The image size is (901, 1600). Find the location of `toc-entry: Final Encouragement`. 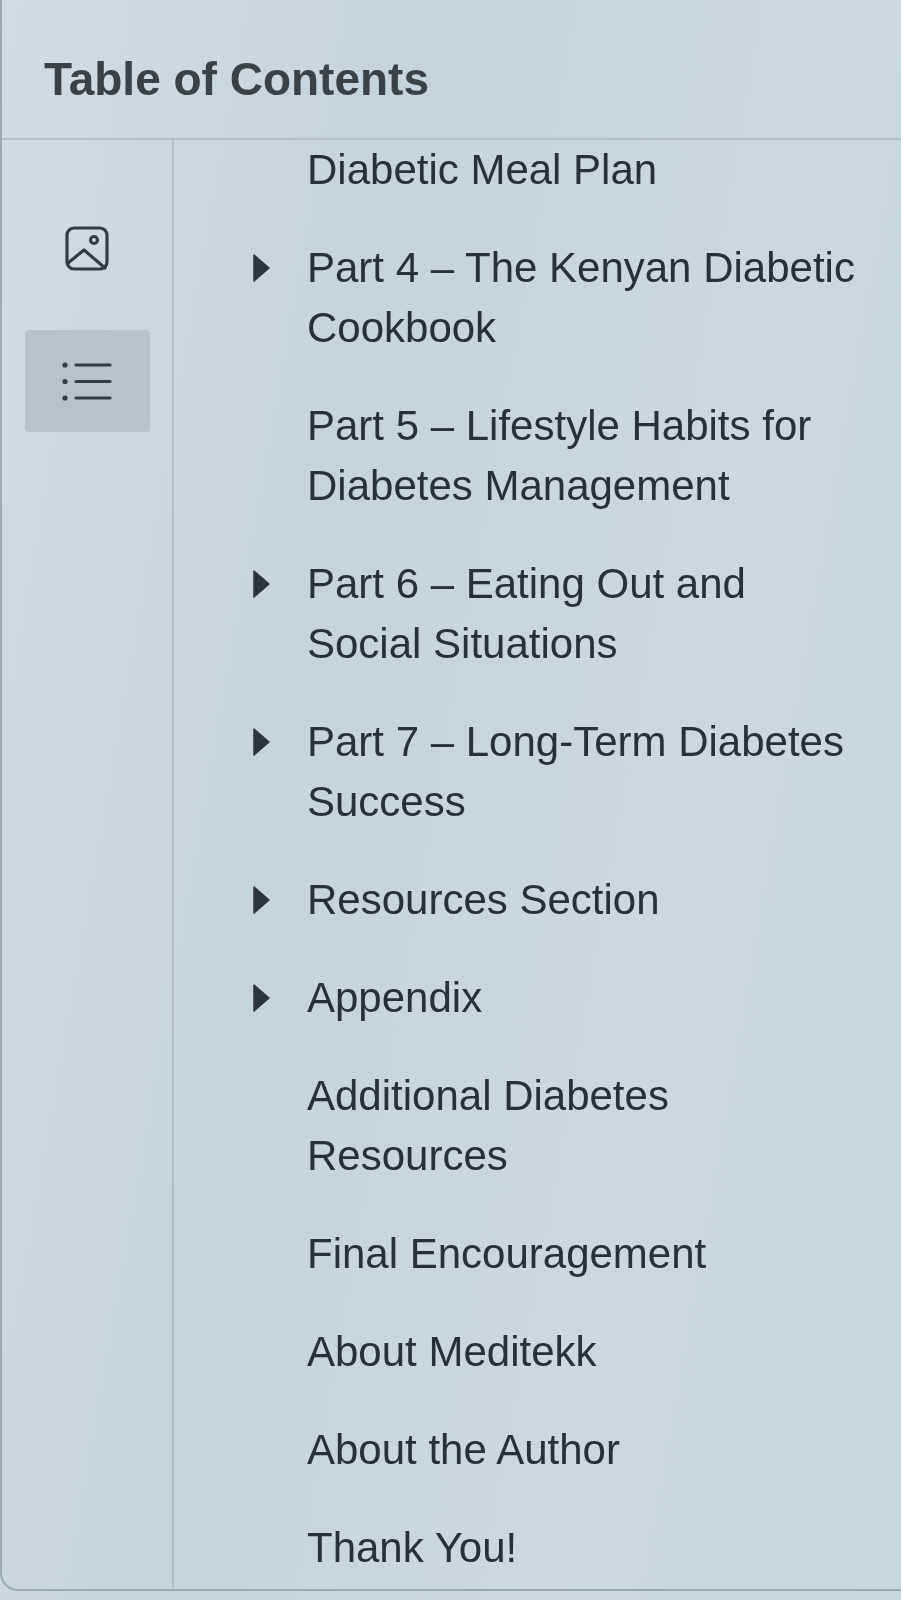

toc-entry: Final Encouragement is located at coordinates (507, 1254).